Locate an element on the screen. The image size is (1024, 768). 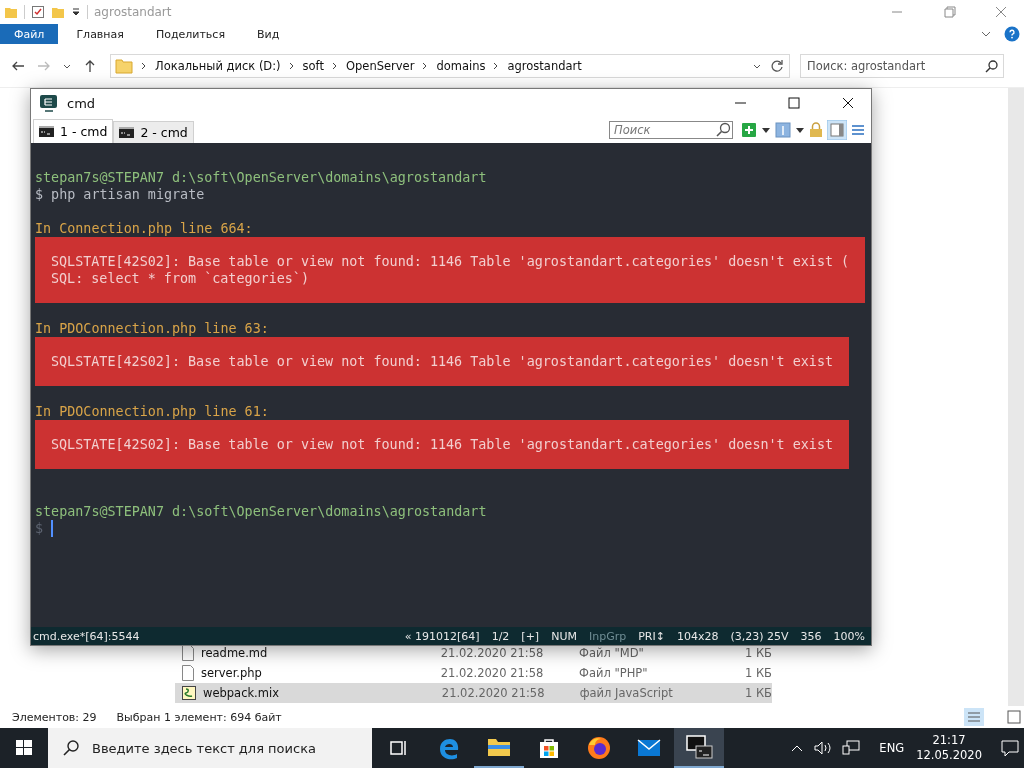
address-bar: Локальный диск (D:) soft OpenServer domains agrostandart is located at coordinates (450, 65).